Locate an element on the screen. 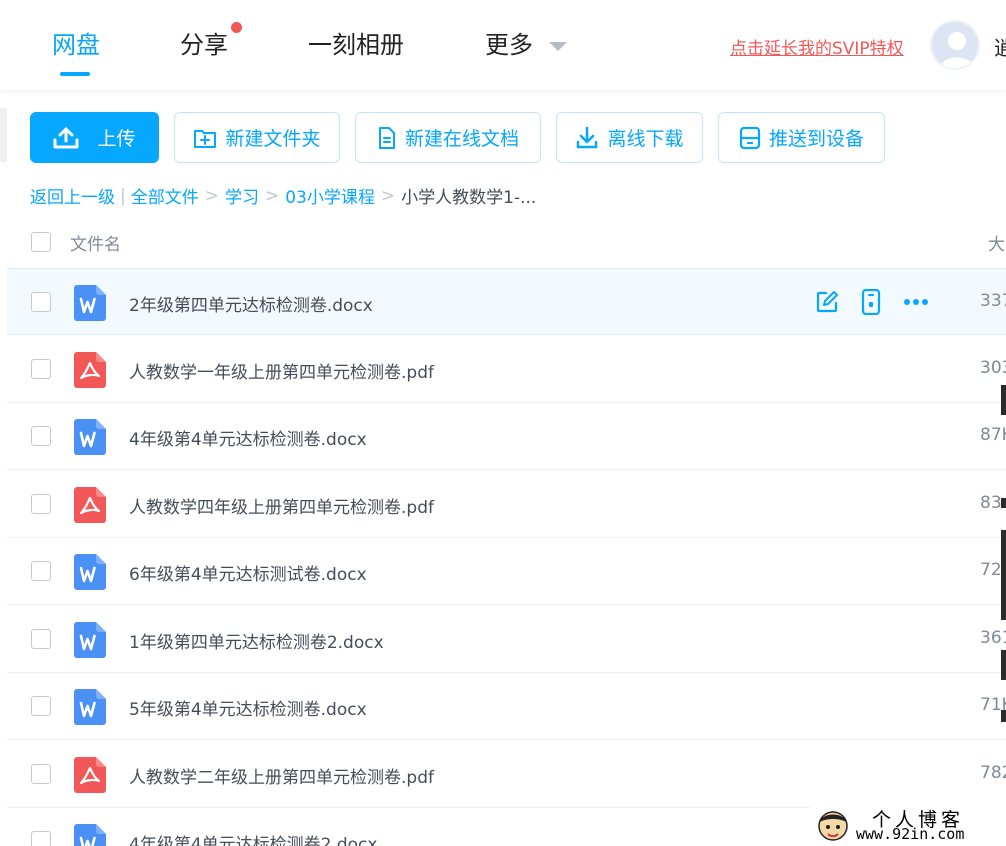  phone-icon is located at coordinates (871, 303).